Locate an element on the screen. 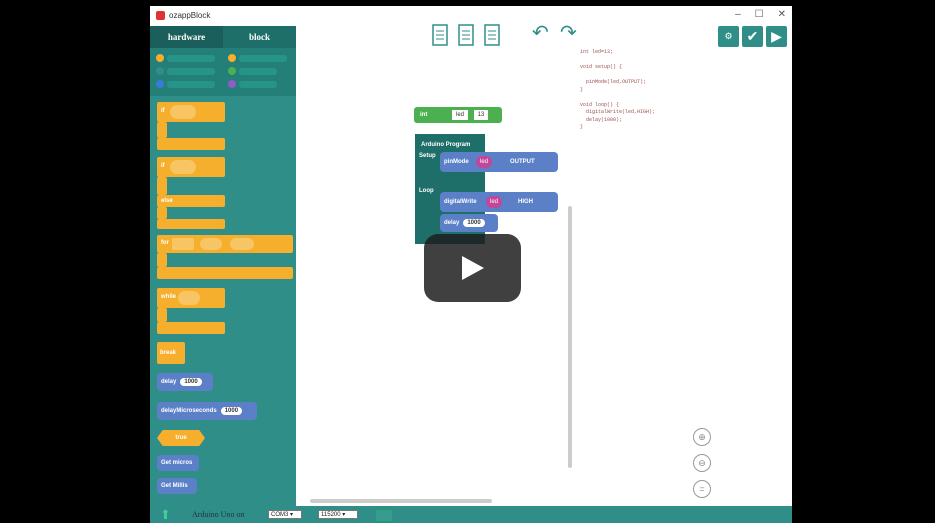  tab-hardware: hardware is located at coordinates (186, 37).